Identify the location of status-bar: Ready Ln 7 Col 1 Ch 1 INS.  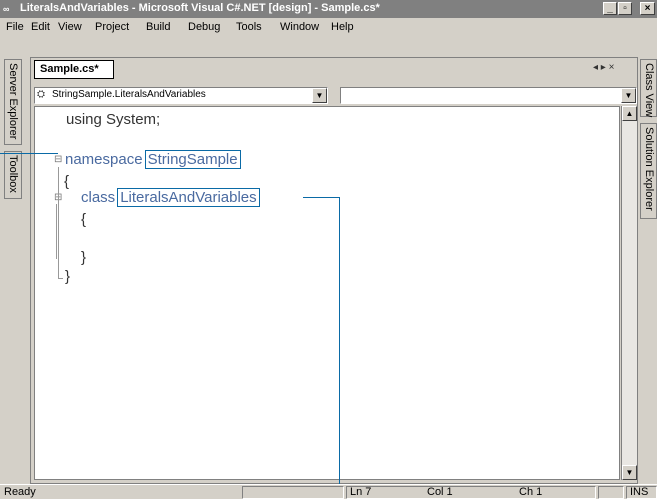
(328, 491).